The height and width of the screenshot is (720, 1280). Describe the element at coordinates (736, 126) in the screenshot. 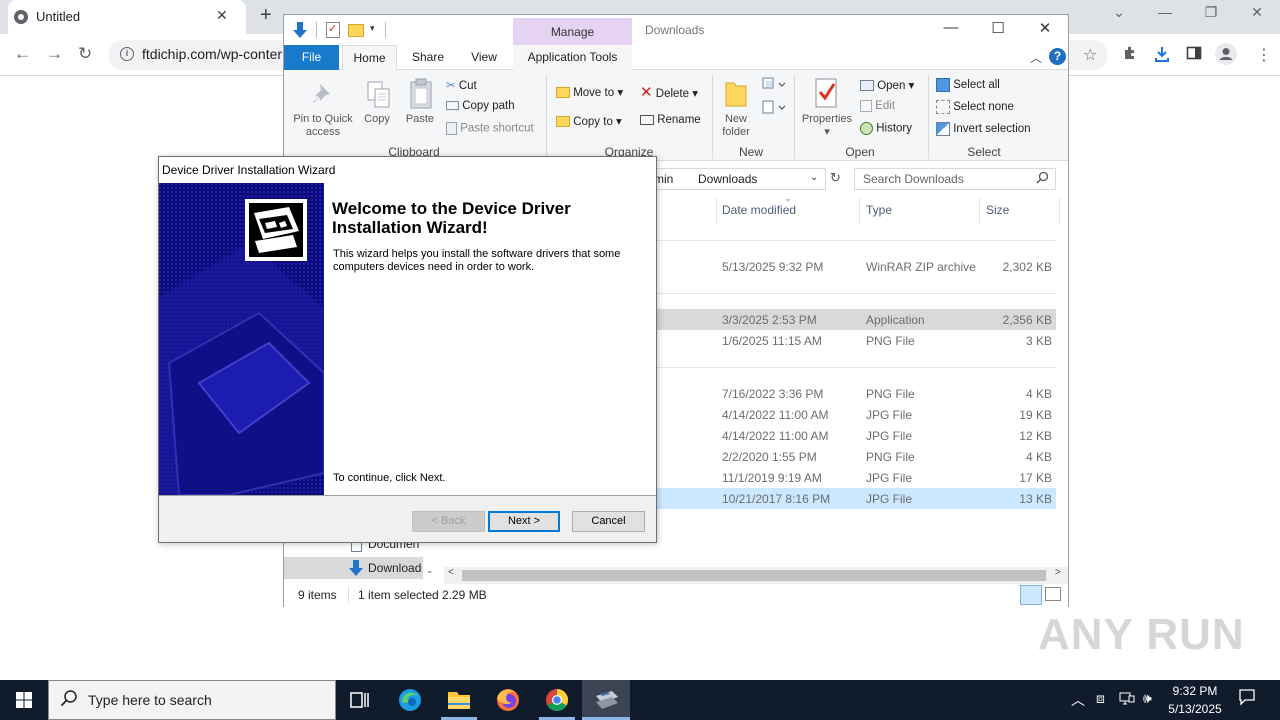

I see `new-folder-button: New folder` at that location.